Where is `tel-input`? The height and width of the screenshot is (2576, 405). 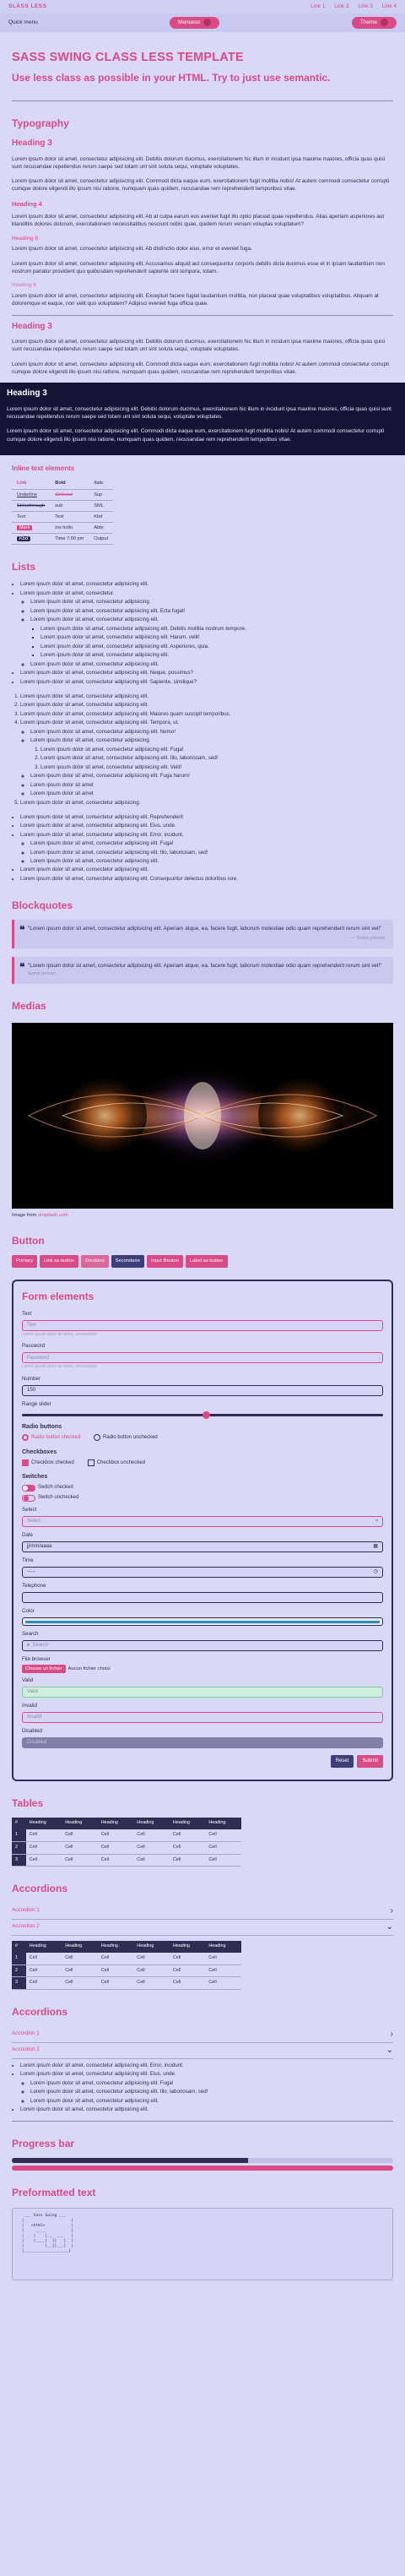 tel-input is located at coordinates (202, 1597).